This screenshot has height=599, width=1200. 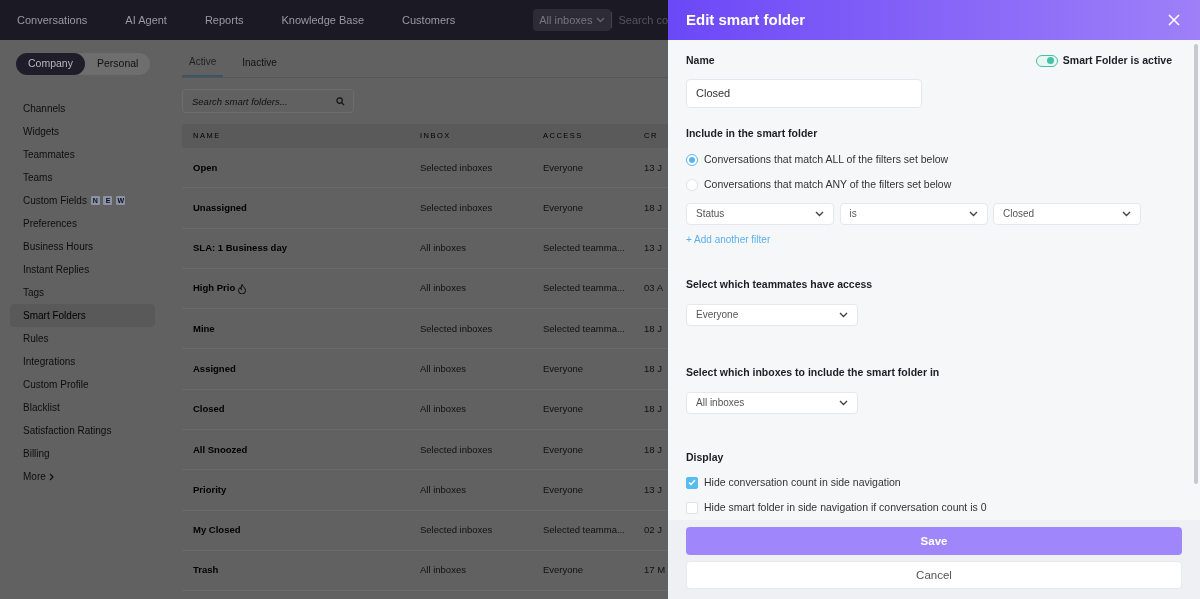 What do you see at coordinates (845, 507) in the screenshot?
I see `option-label: Hide smart folder in side navigation if conversation count is 0` at bounding box center [845, 507].